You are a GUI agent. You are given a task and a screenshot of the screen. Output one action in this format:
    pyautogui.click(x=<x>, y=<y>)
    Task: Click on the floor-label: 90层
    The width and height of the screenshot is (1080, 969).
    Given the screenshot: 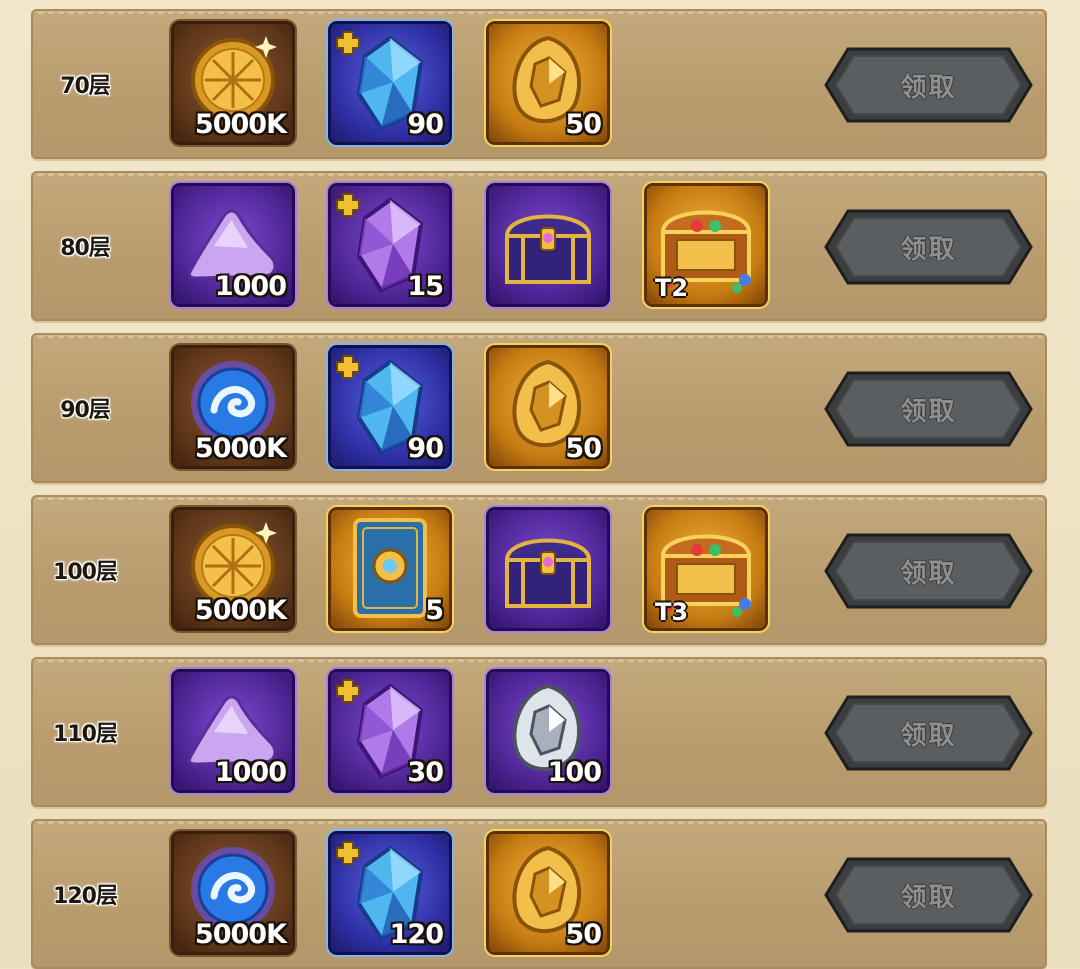 What is the action you would take?
    pyautogui.click(x=85, y=410)
    